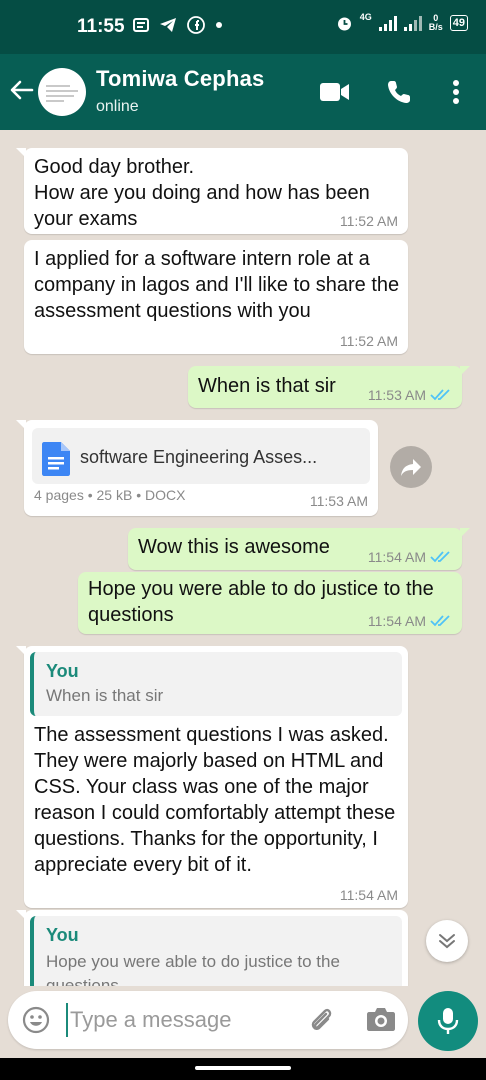 The width and height of the screenshot is (486, 1080). Describe the element at coordinates (216, 684) in the screenshot. I see `quoted-message: You When is that sir` at that location.